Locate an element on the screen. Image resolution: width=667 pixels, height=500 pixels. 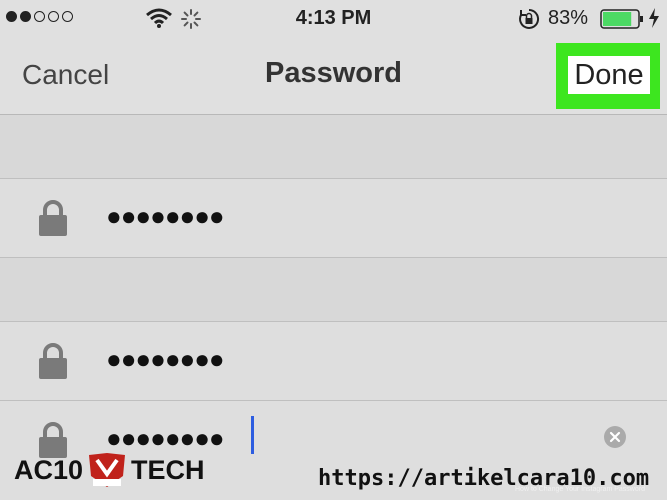
charging-bolt-icon is located at coordinates (654, 18).